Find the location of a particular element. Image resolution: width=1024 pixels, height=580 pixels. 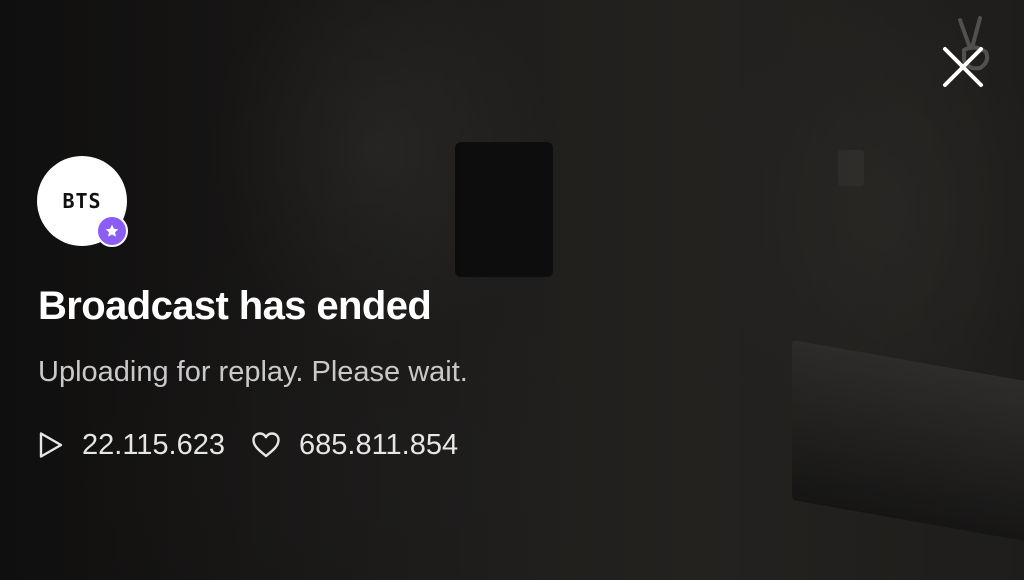

play-count: 22.115.623 is located at coordinates (131, 445).